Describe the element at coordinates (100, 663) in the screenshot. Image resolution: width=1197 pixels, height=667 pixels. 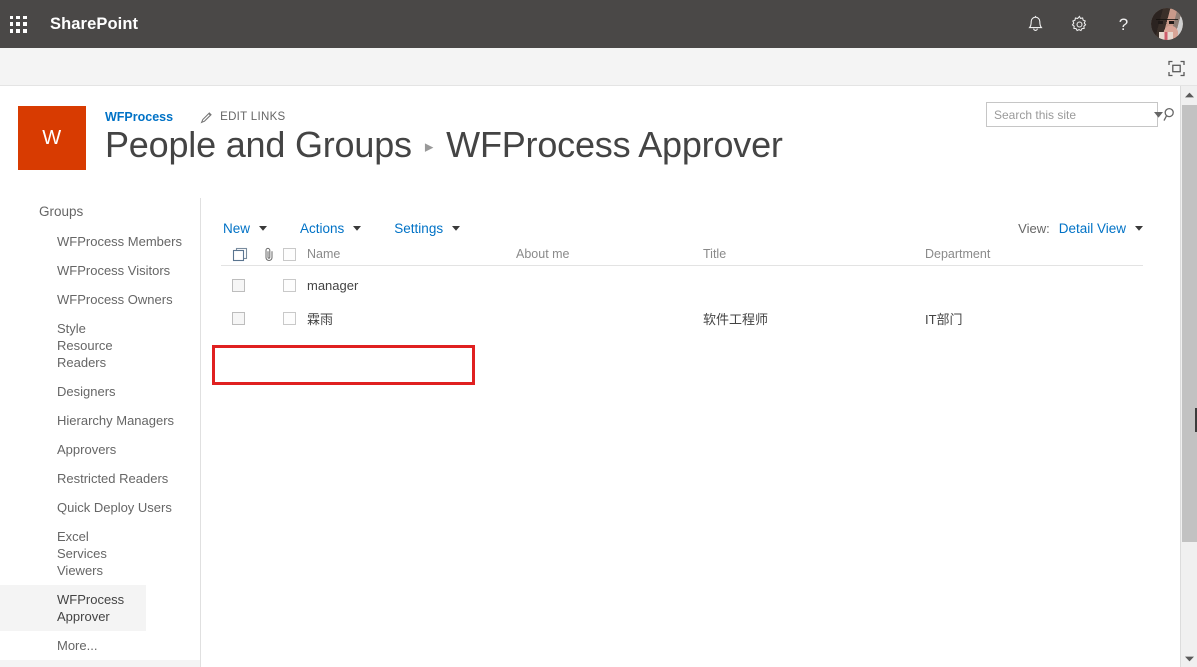
I see `sidebar-item-home: Home` at that location.